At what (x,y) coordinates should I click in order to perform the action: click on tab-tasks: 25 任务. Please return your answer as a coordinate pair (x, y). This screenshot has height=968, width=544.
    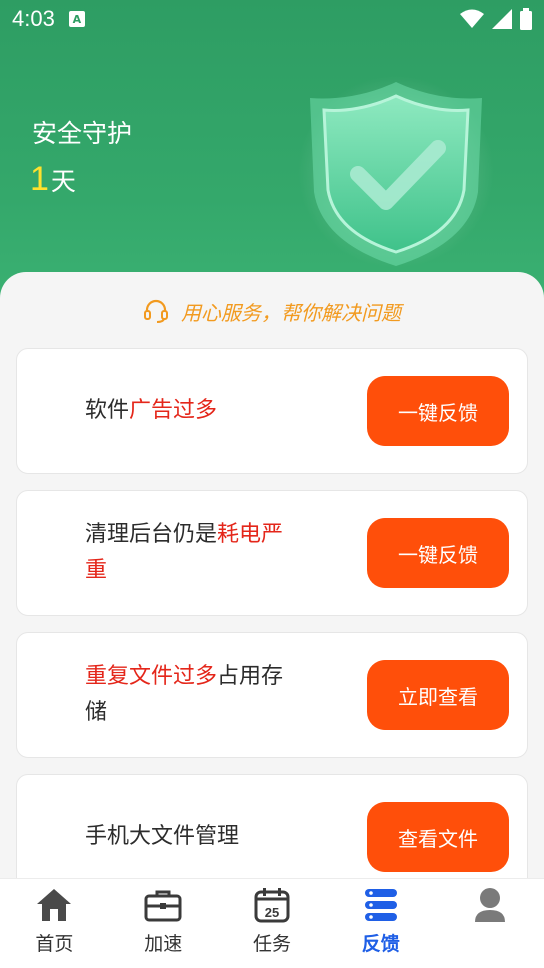
    Looking at the image, I should click on (272, 923).